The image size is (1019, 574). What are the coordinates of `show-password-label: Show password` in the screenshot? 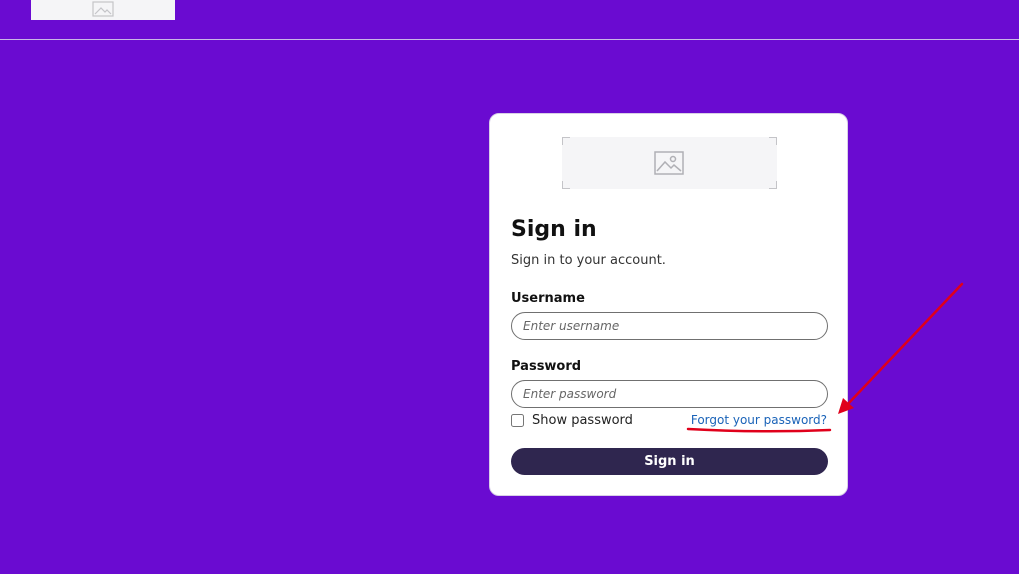 It's located at (582, 420).